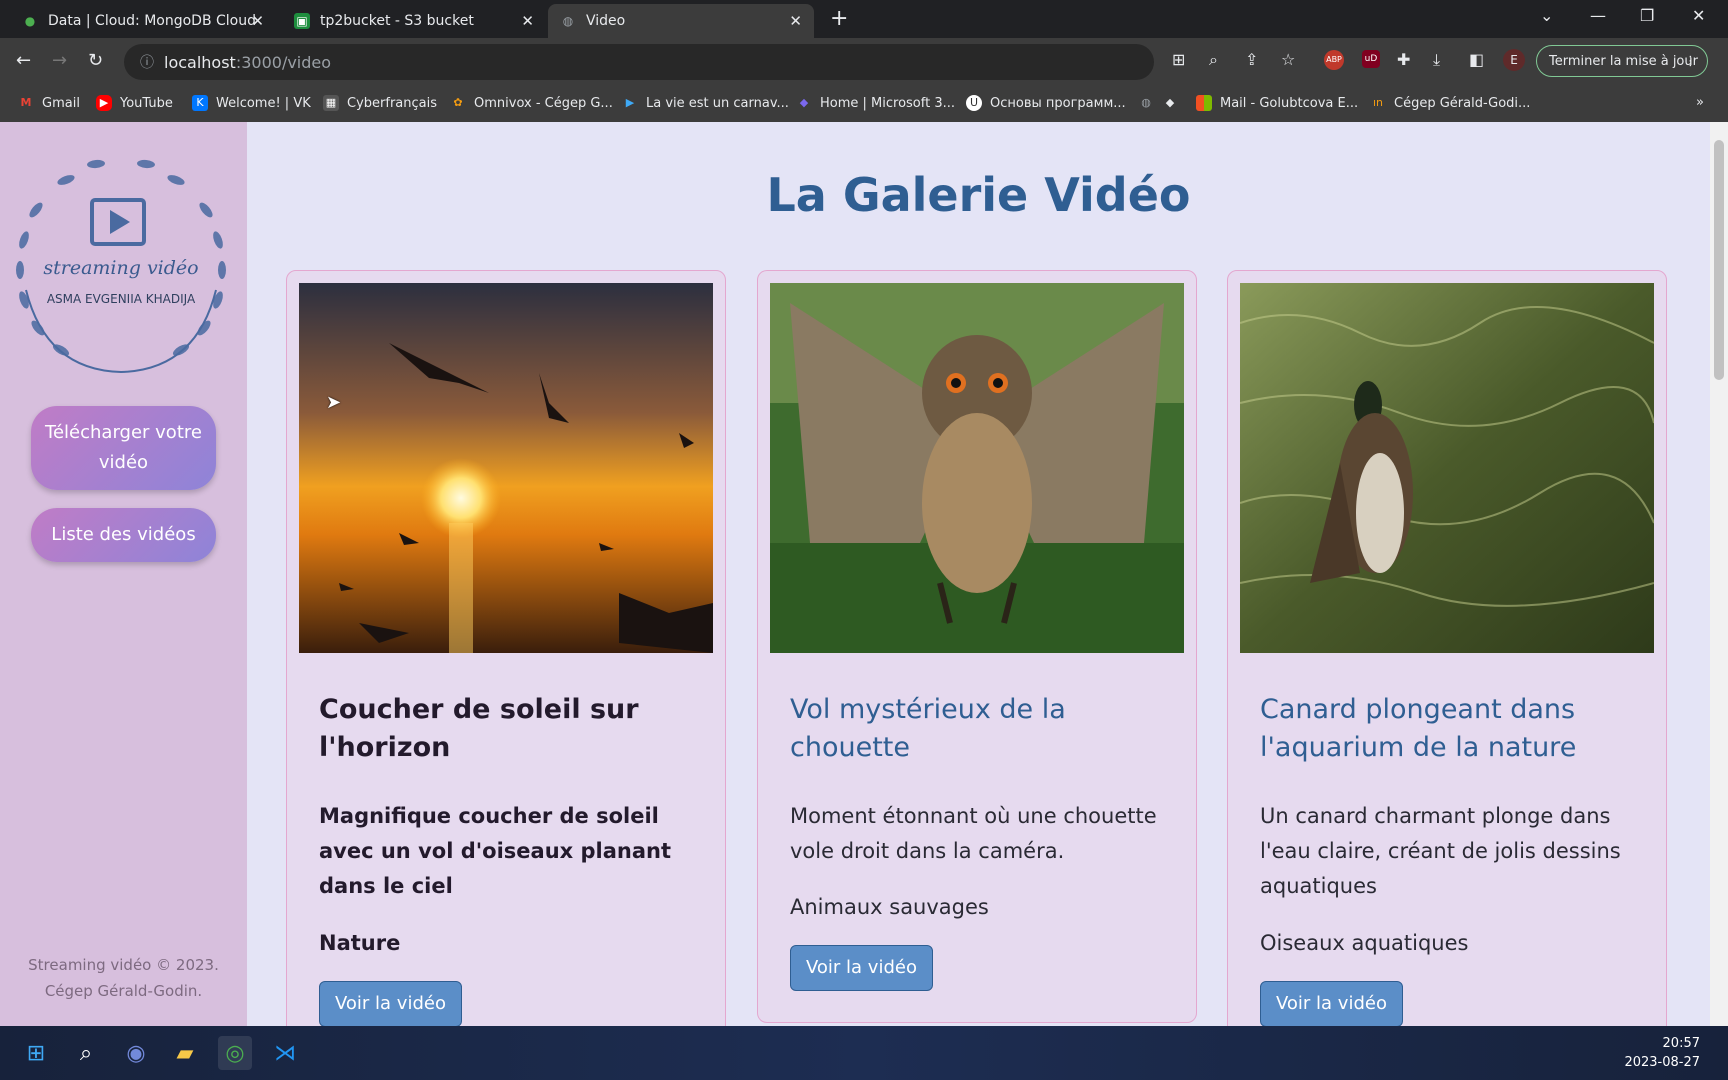  I want to click on tab-search-icon: ⌄, so click(1546, 15).